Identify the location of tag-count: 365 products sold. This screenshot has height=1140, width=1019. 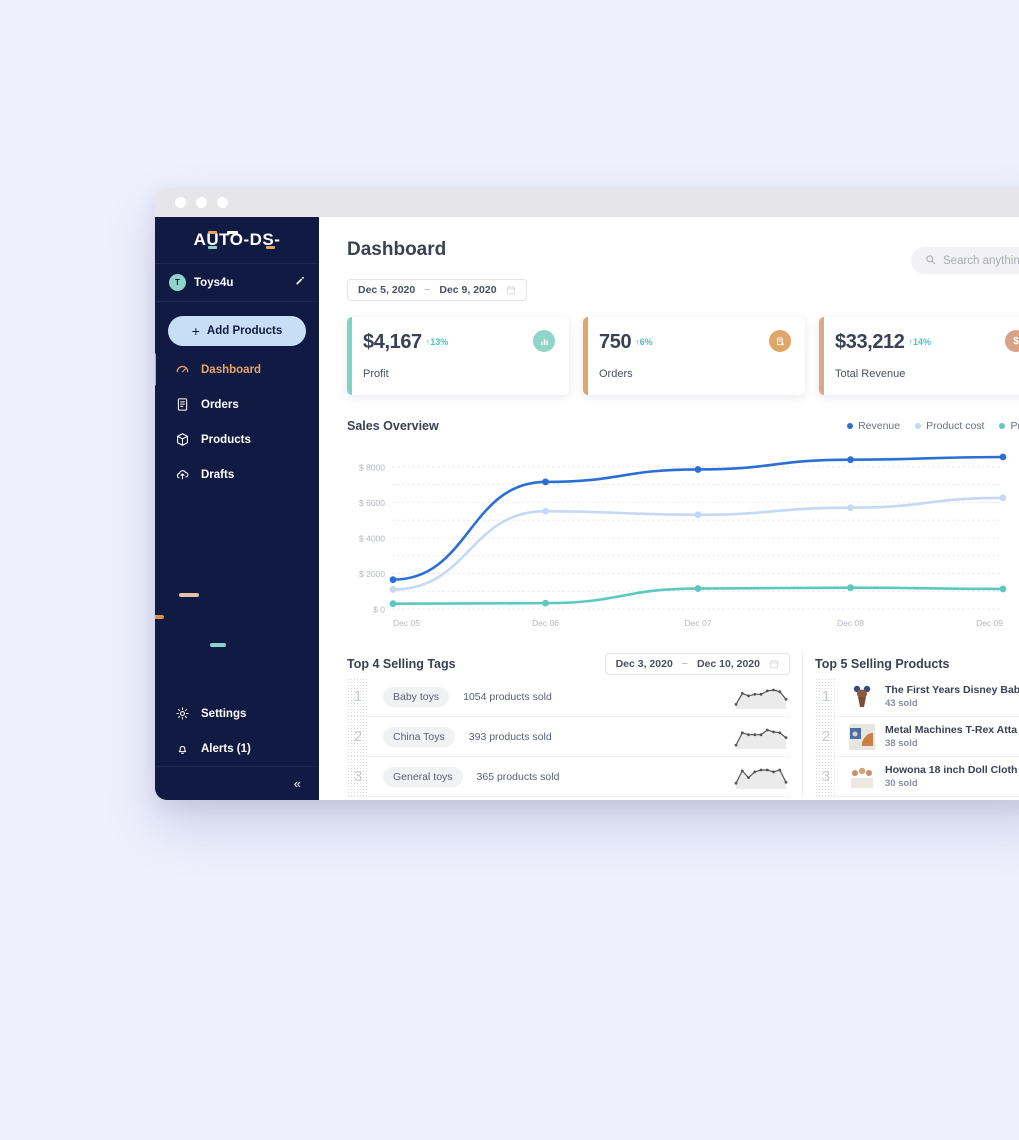
(518, 776).